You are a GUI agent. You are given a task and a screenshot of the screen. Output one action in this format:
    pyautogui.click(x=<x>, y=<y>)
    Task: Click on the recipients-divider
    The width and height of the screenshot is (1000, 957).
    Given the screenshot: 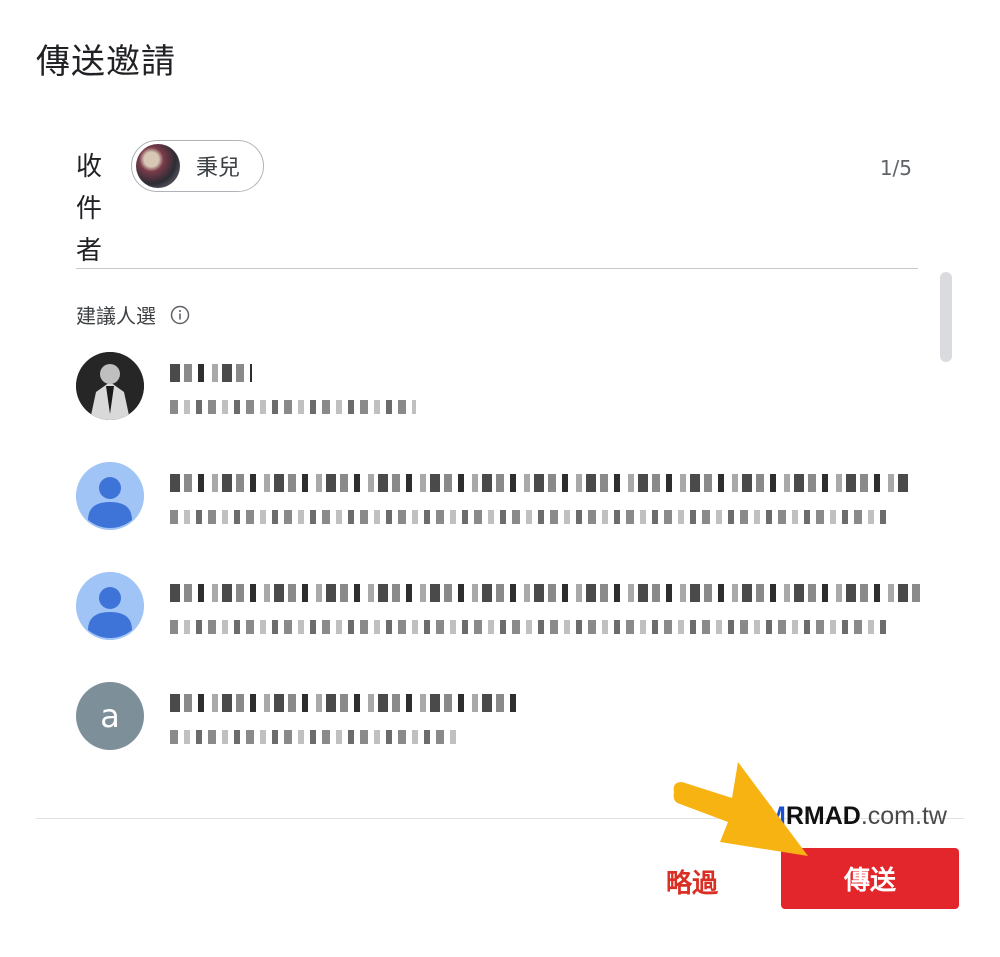 What is the action you would take?
    pyautogui.click(x=497, y=268)
    